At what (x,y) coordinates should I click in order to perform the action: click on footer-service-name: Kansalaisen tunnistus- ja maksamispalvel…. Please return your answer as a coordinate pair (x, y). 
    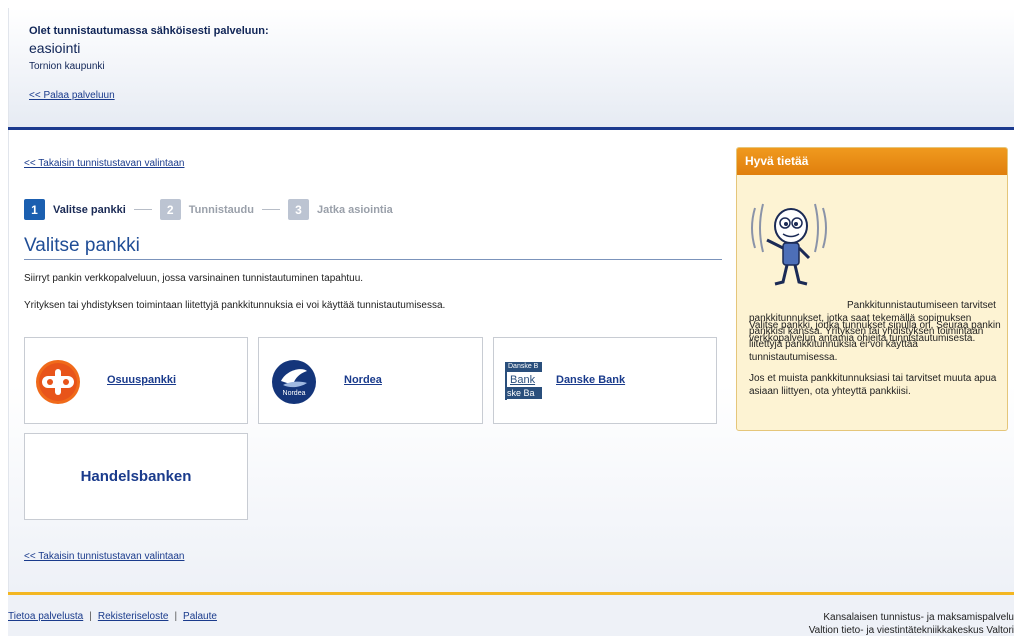
    Looking at the image, I should click on (918, 617).